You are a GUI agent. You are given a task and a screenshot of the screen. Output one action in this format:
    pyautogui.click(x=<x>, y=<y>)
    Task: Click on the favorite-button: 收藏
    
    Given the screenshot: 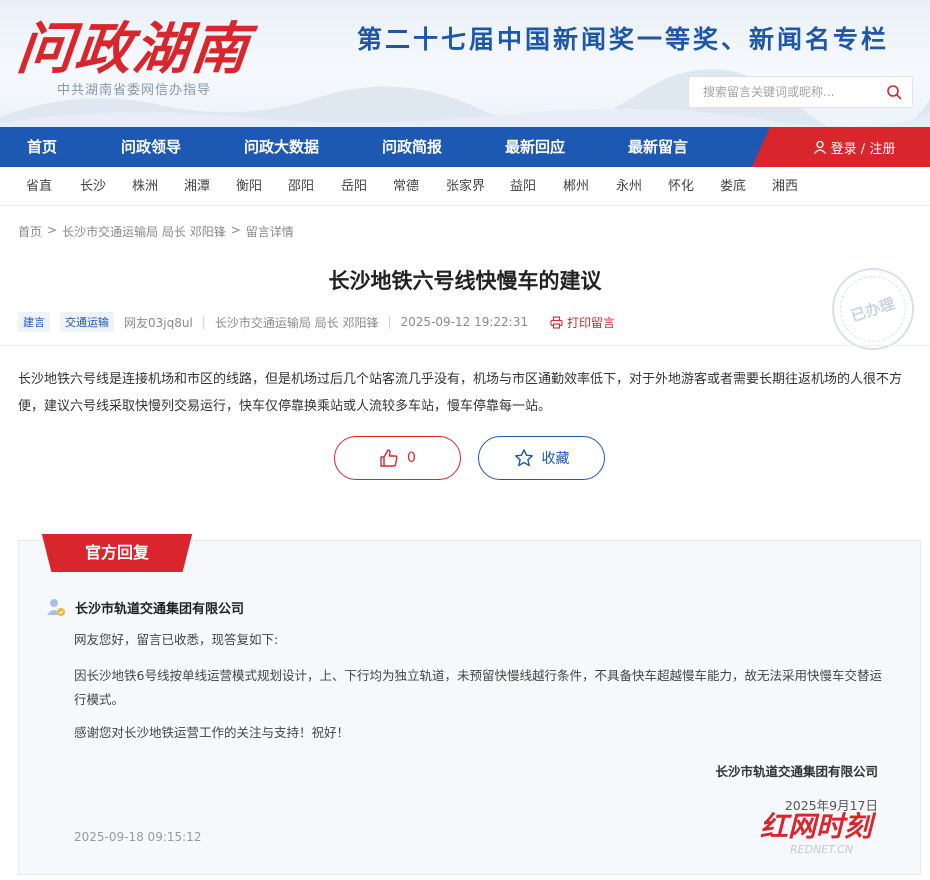 What is the action you would take?
    pyautogui.click(x=541, y=458)
    